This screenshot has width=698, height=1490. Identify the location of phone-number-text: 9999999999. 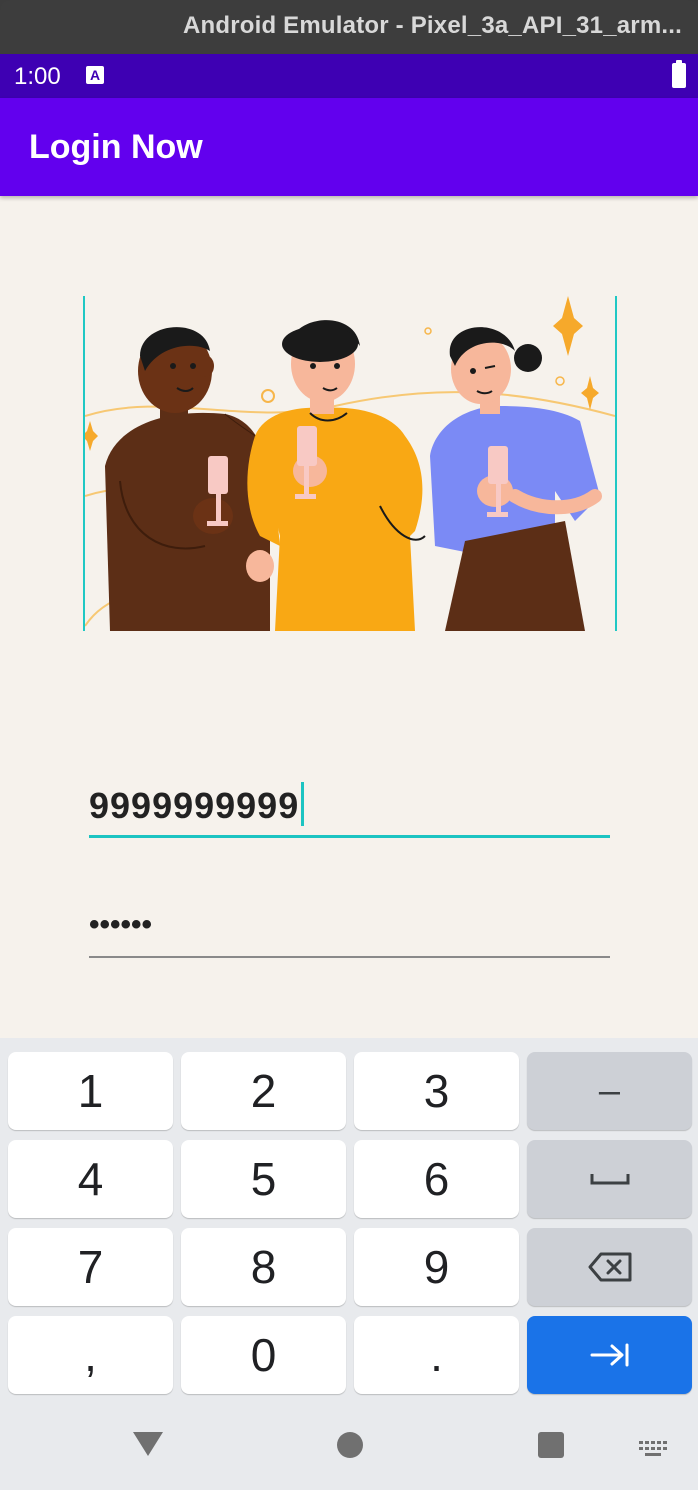
(194, 805).